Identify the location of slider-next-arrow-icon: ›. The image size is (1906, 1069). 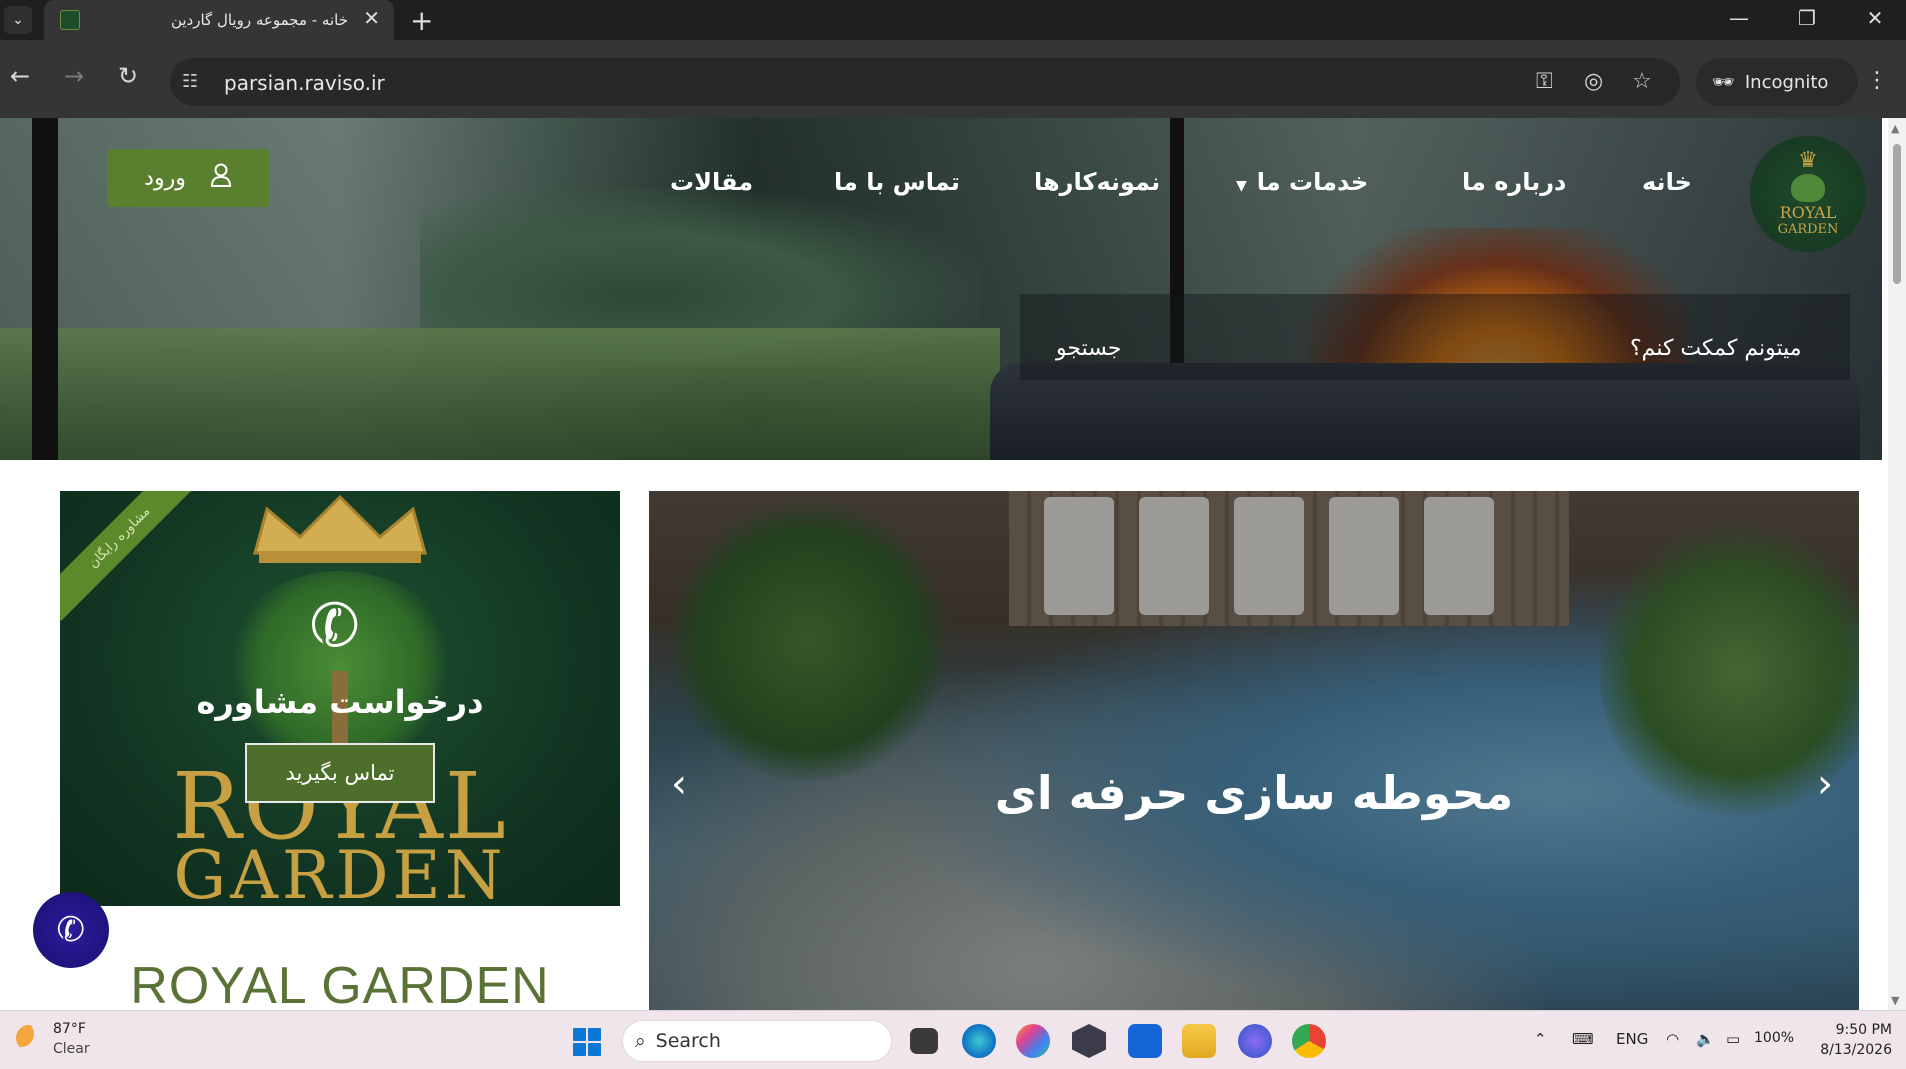
(1825, 784).